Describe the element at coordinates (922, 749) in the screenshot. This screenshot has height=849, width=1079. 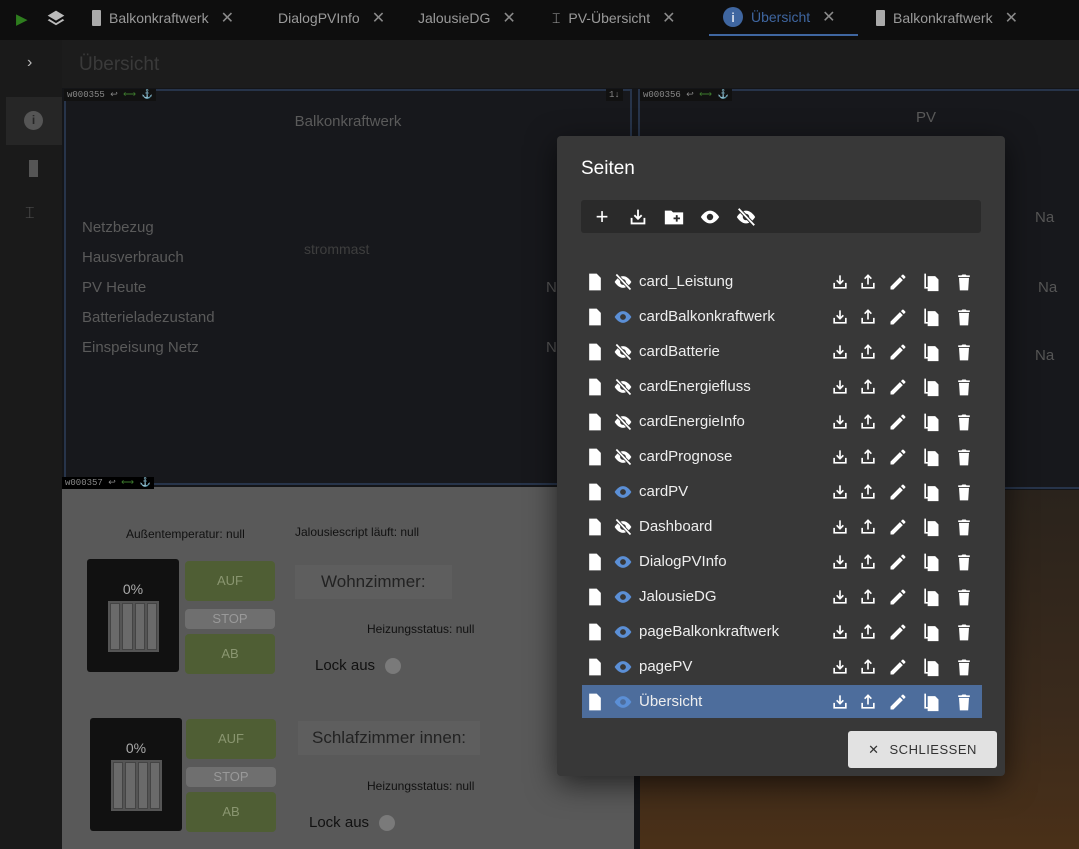
I see `close-button: ✕ SCHLIESSEN` at that location.